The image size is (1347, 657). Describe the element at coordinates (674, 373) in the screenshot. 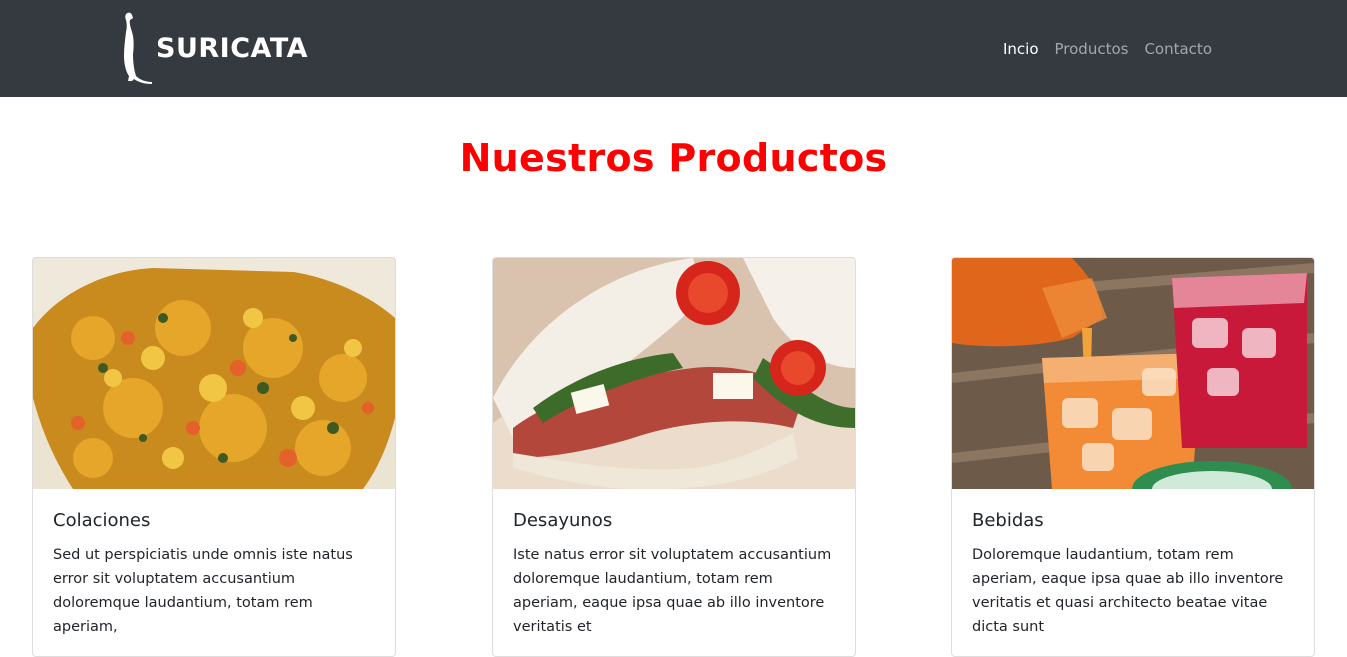

I see `sandwich-image` at that location.